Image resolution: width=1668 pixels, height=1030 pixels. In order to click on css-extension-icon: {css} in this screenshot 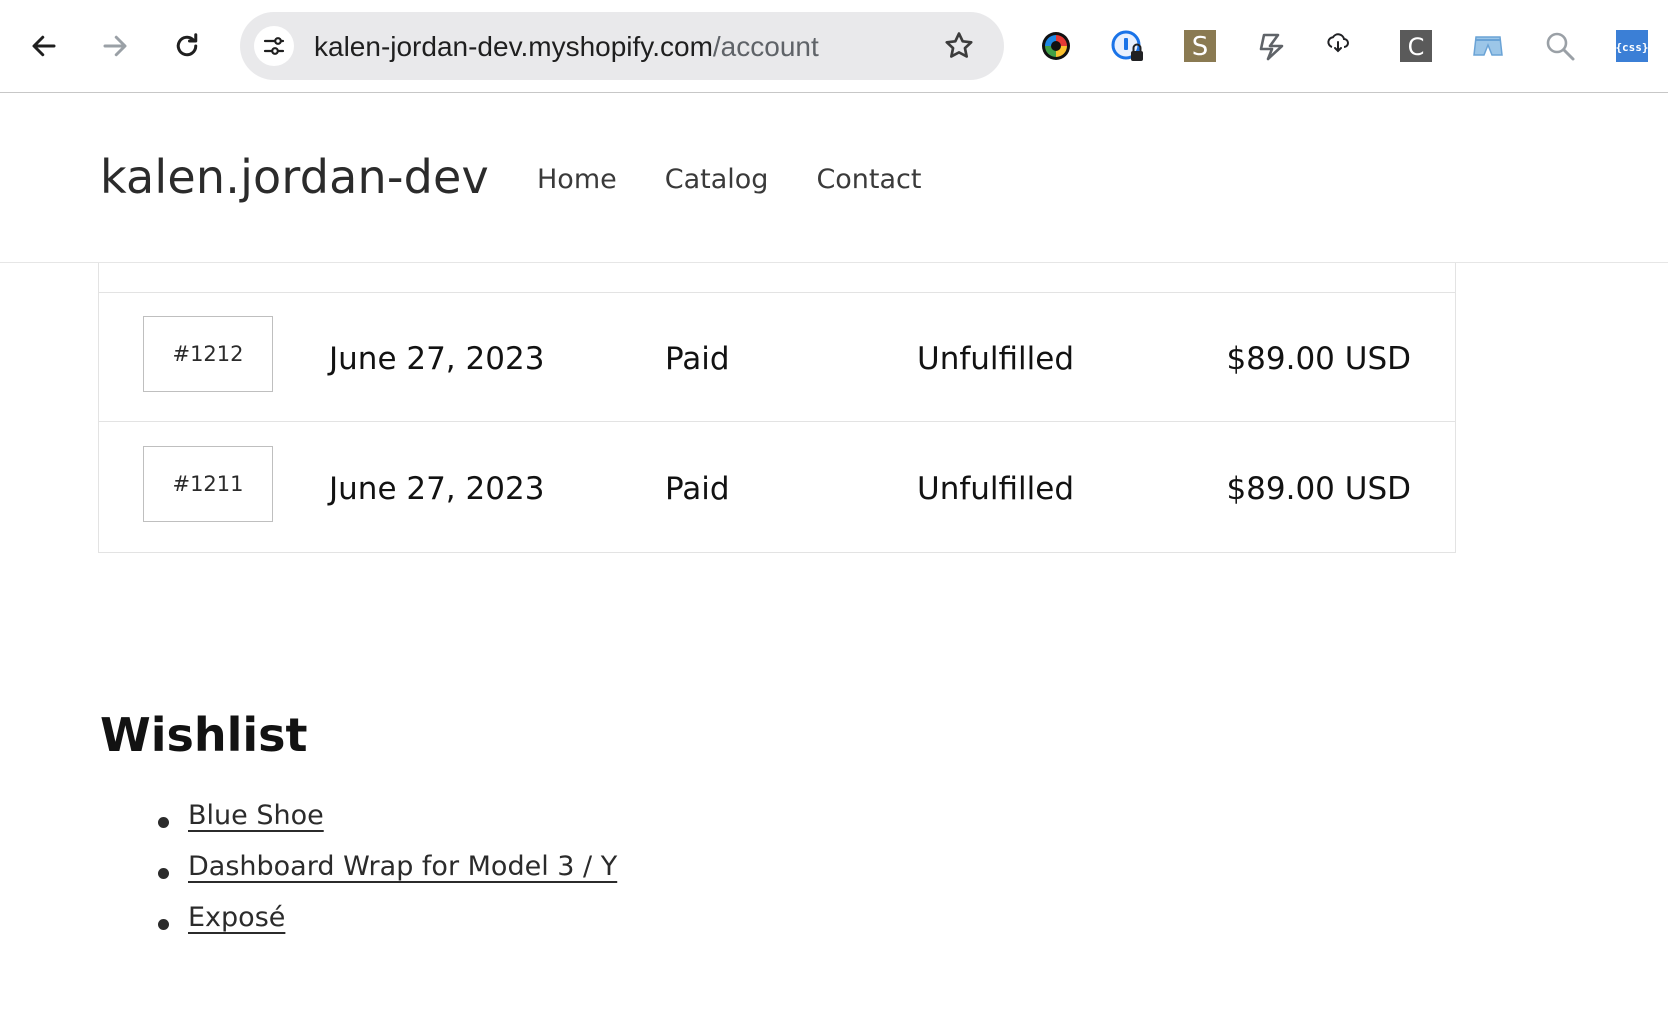, I will do `click(1632, 46)`.